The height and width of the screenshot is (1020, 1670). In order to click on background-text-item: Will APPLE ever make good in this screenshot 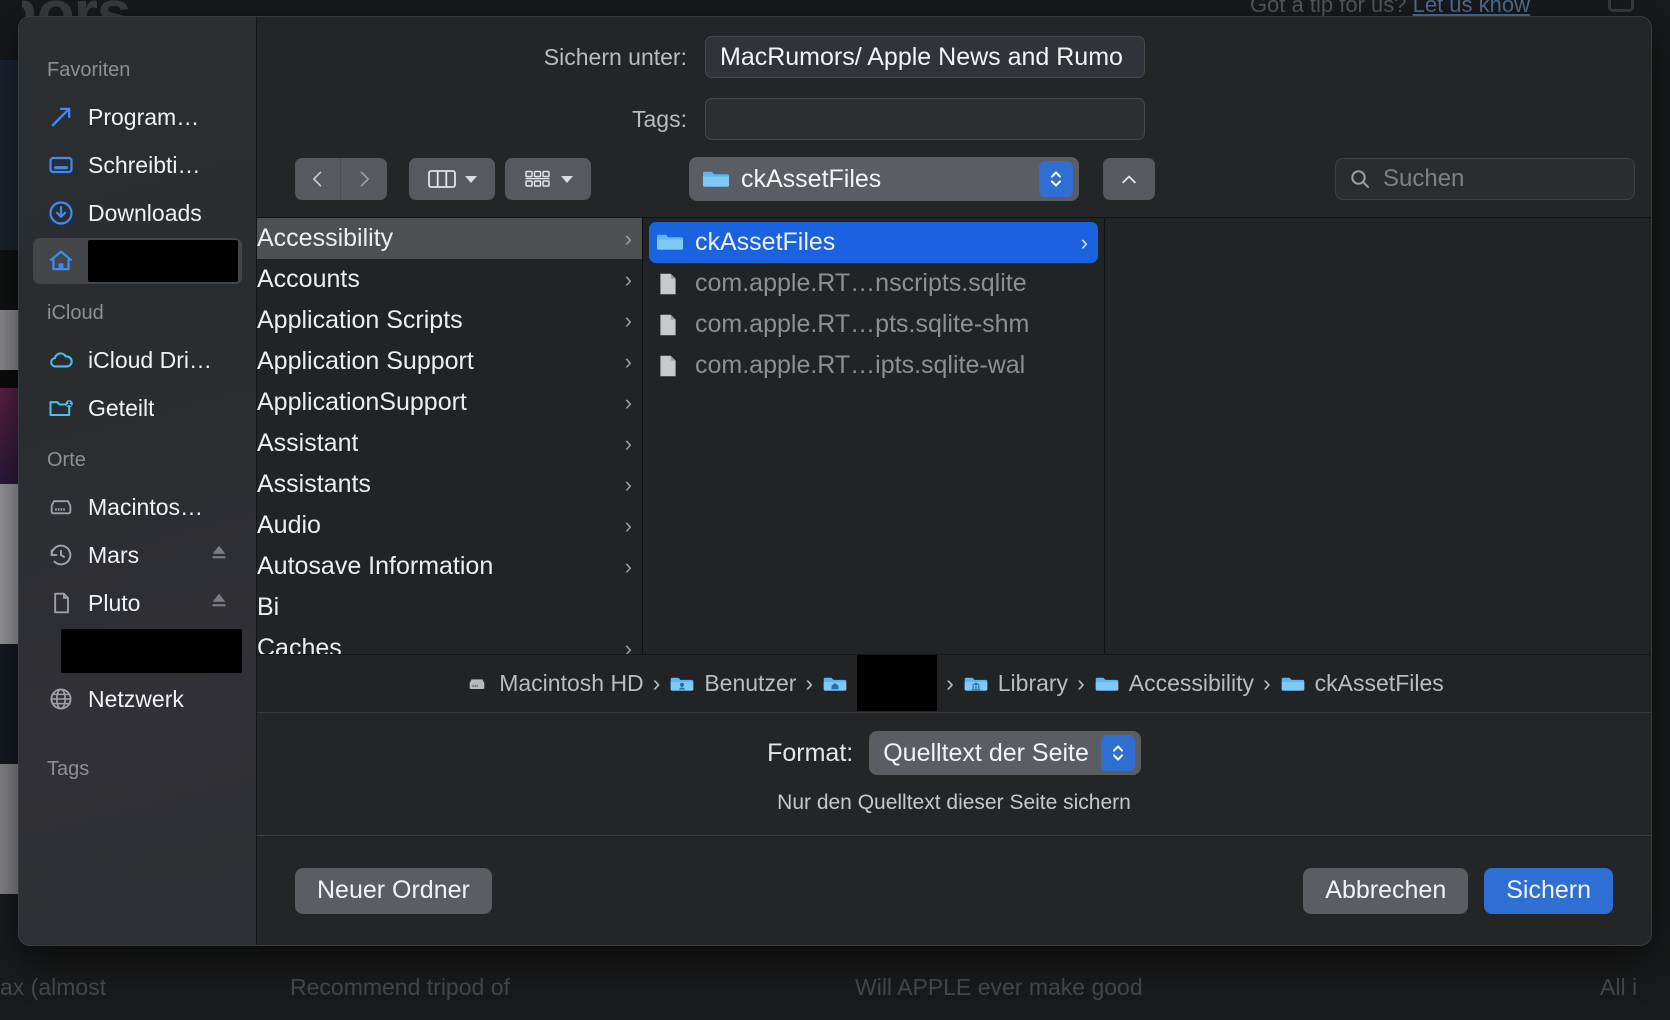, I will do `click(999, 987)`.